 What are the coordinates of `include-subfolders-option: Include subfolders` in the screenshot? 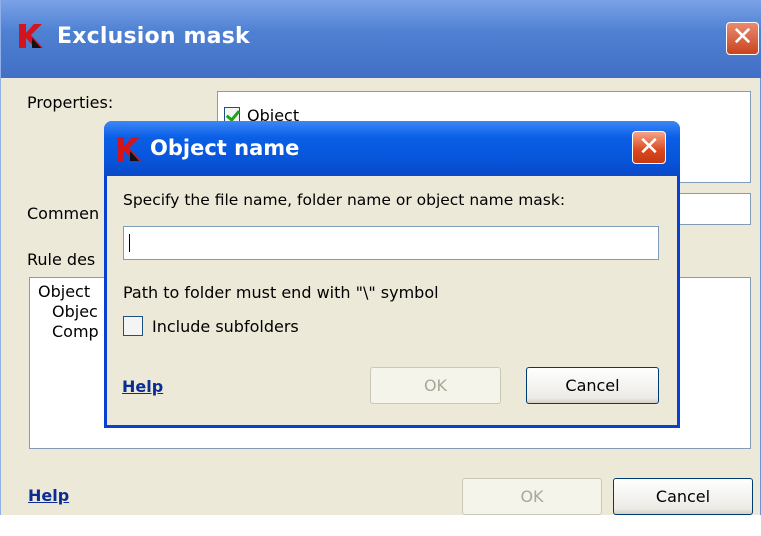 It's located at (211, 326).